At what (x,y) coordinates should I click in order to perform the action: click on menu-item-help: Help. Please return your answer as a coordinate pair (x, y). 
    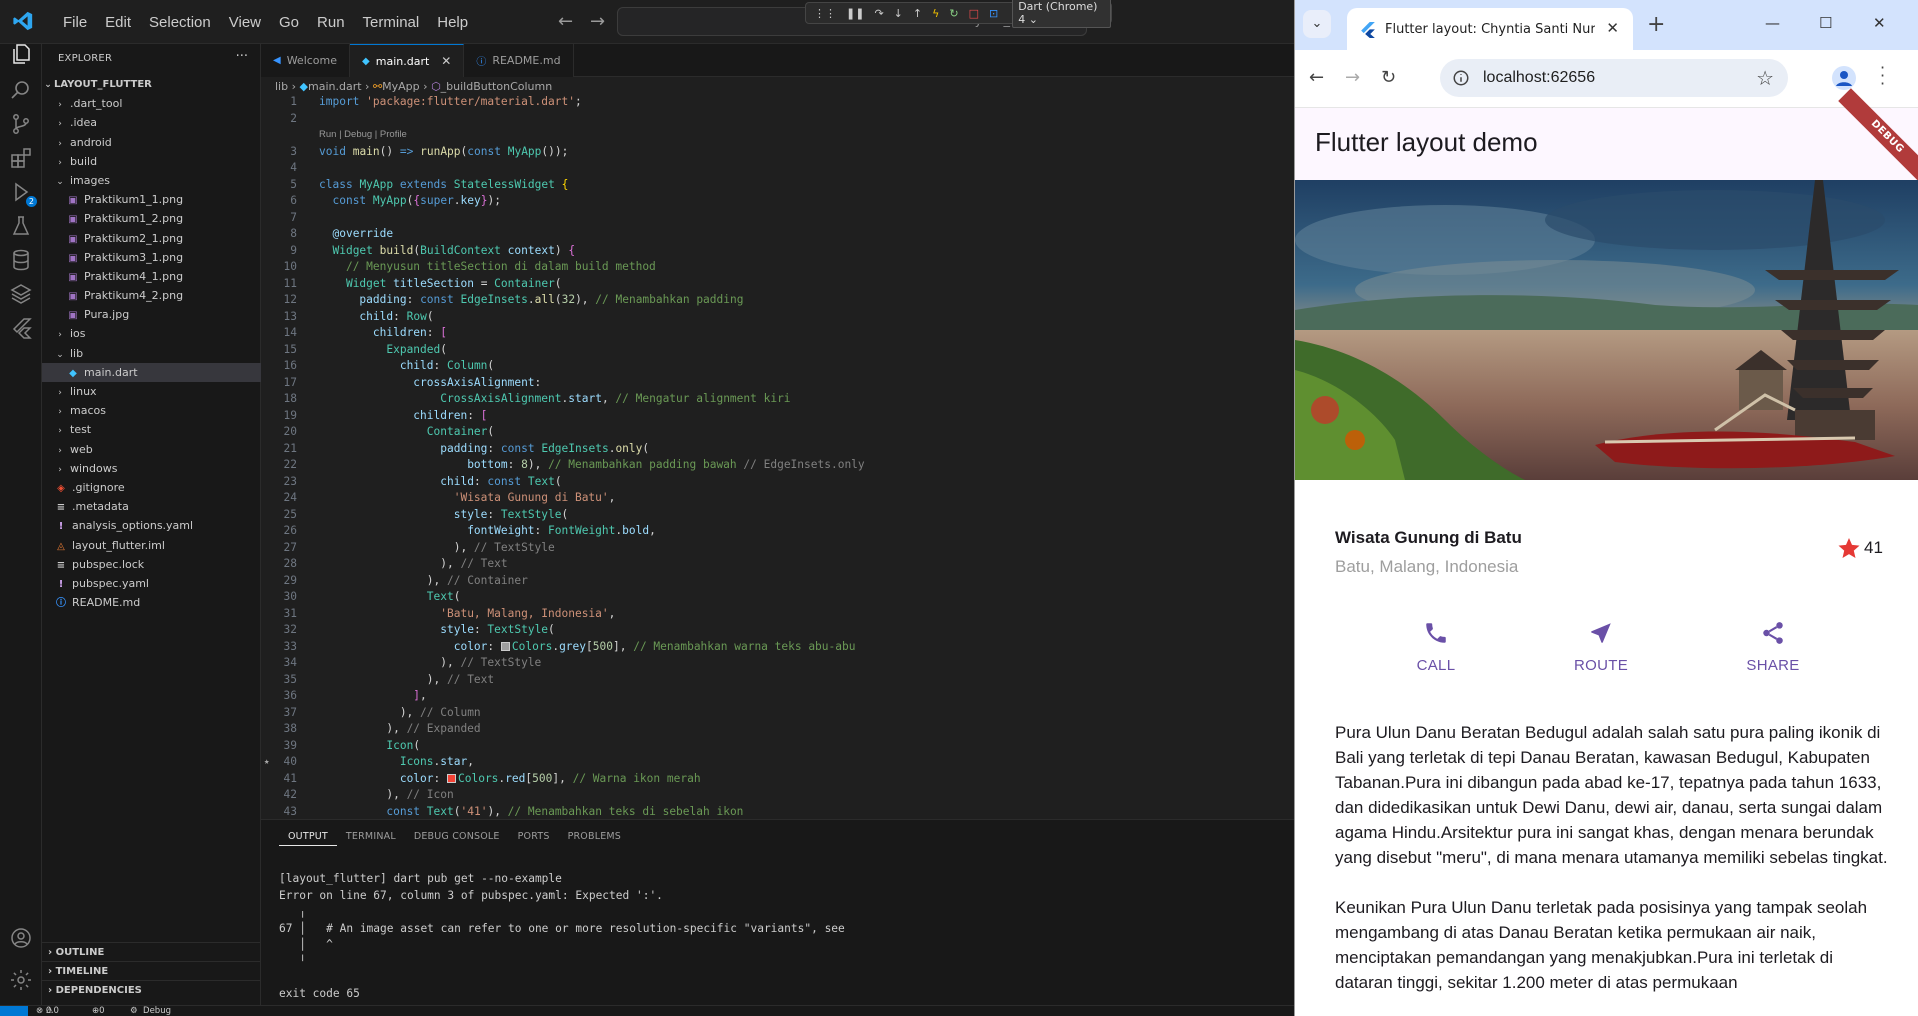
    Looking at the image, I should click on (452, 22).